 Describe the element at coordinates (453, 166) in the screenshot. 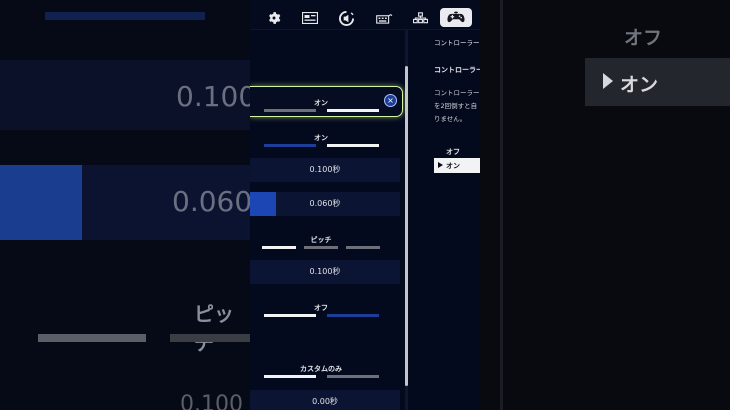

I see `description-option-on: オン` at that location.